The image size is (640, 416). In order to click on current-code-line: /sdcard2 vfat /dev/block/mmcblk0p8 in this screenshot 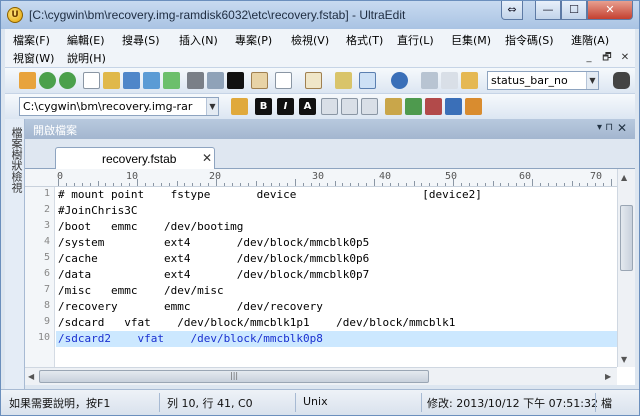, I will do `click(336, 339)`.